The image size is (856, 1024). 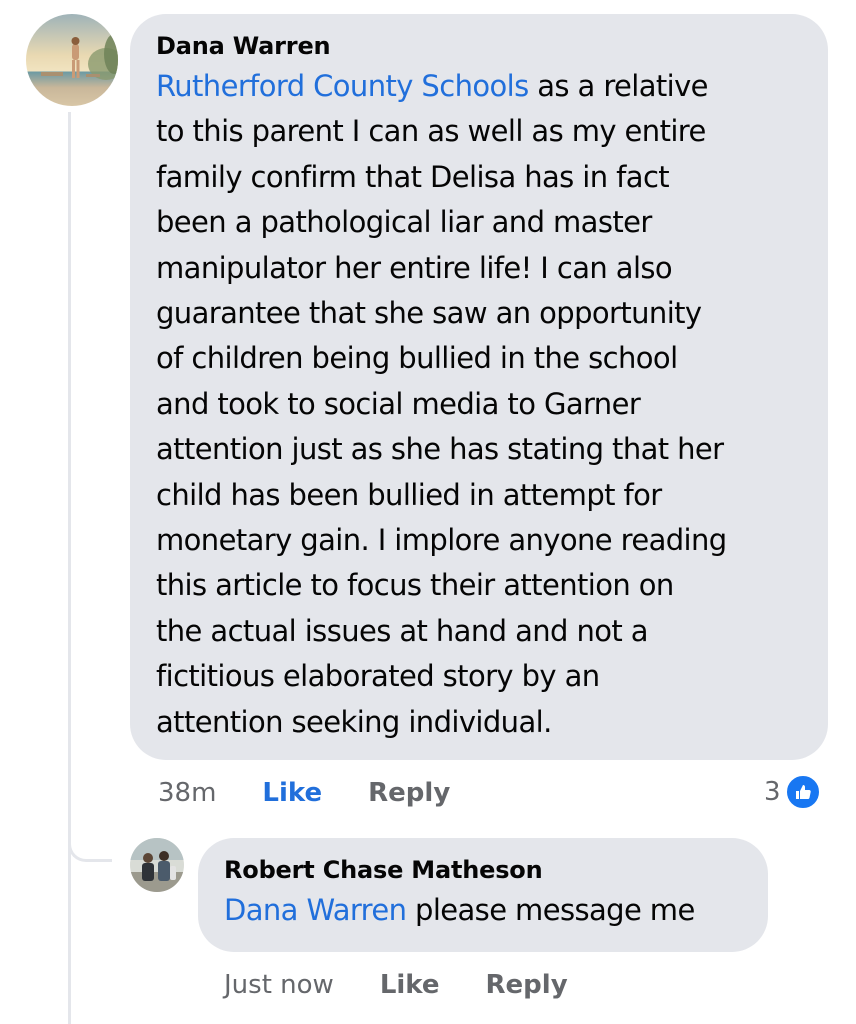 What do you see at coordinates (354, 721) in the screenshot?
I see `comment-line: attention seeking individual.` at bounding box center [354, 721].